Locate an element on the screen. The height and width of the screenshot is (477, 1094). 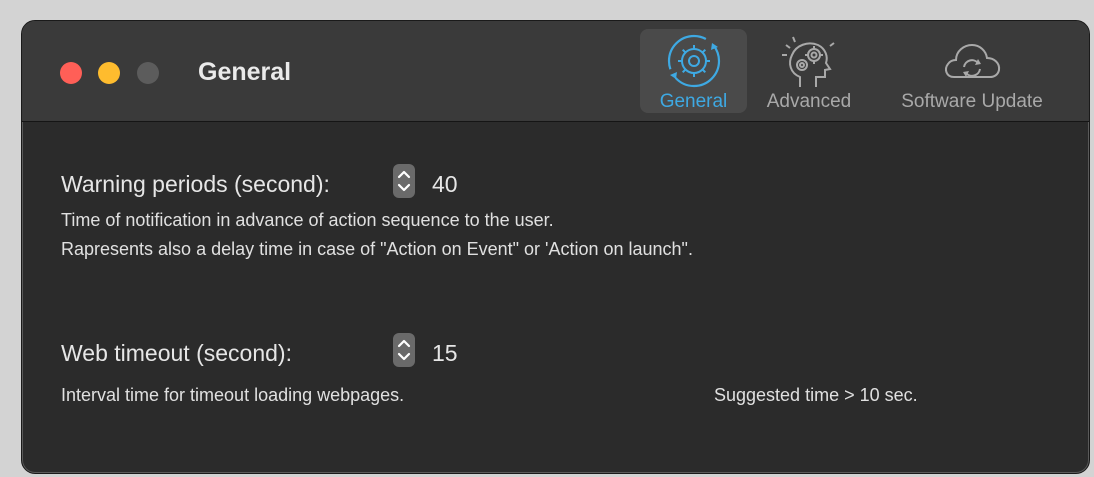
tab-general: General is located at coordinates (693, 71).